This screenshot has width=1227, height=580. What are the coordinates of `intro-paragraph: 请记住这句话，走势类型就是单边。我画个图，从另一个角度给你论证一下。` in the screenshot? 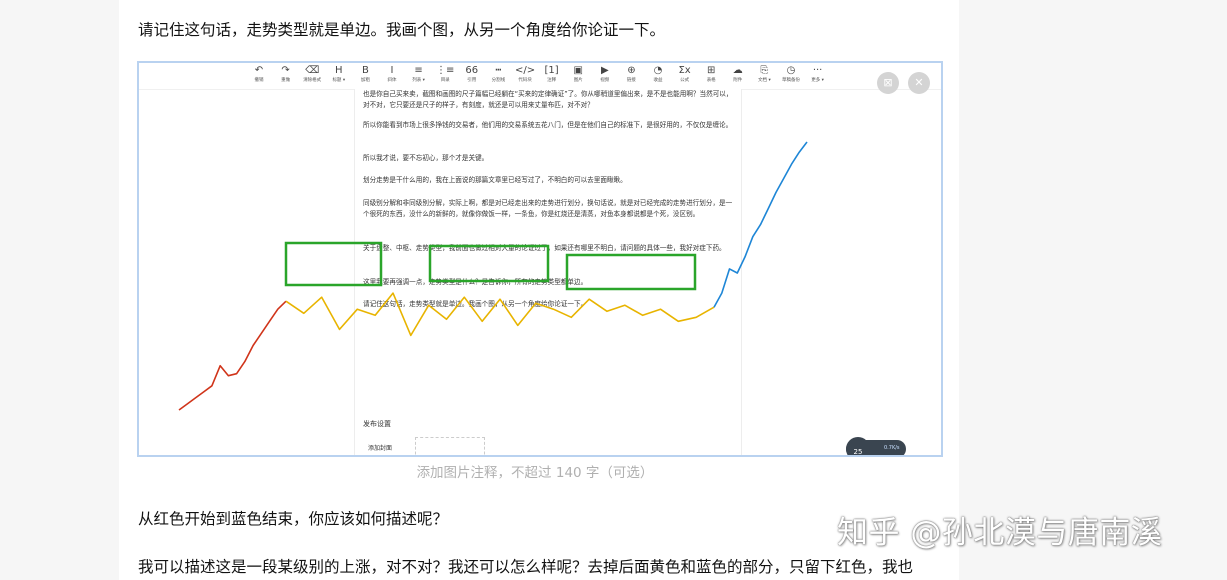 It's located at (402, 30).